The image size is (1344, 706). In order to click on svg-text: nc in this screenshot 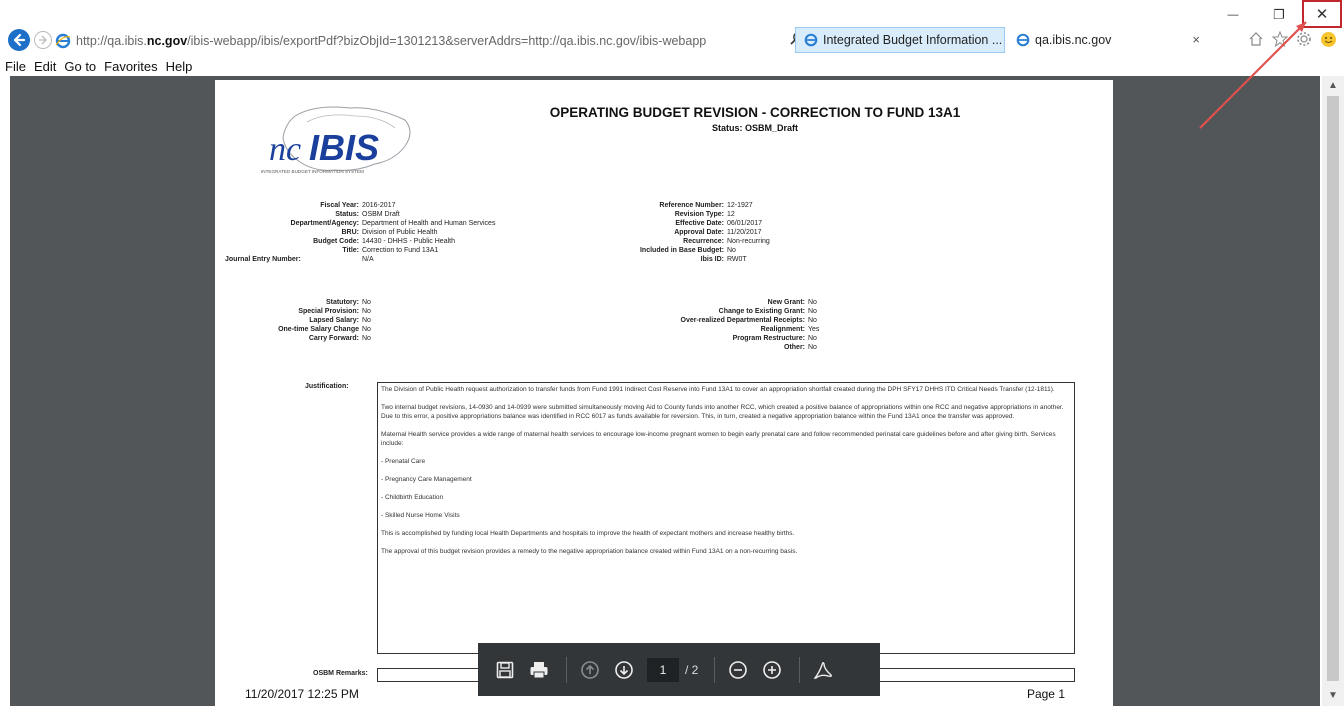, I will do `click(285, 149)`.